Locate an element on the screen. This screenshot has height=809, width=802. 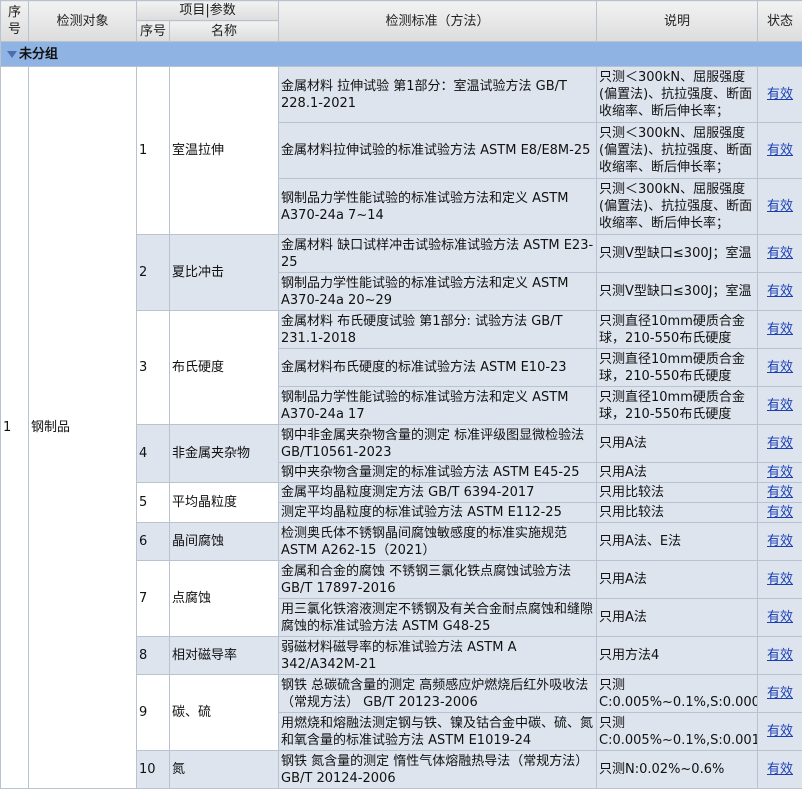
standard-cell: 金属材料拉伸试验的标准试验方法 ASTM E8/E8M-25 is located at coordinates (438, 150).